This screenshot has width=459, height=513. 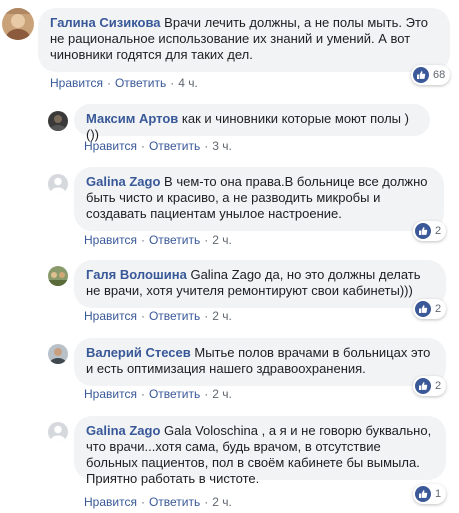 I want to click on comment-author: Галина Сизикова, so click(x=105, y=22).